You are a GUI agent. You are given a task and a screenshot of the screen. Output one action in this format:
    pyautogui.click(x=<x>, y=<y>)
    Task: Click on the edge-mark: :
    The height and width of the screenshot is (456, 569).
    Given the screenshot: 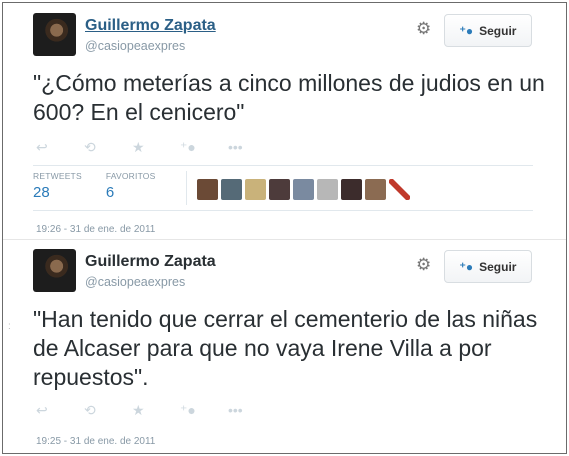 What is the action you would take?
    pyautogui.click(x=9, y=326)
    